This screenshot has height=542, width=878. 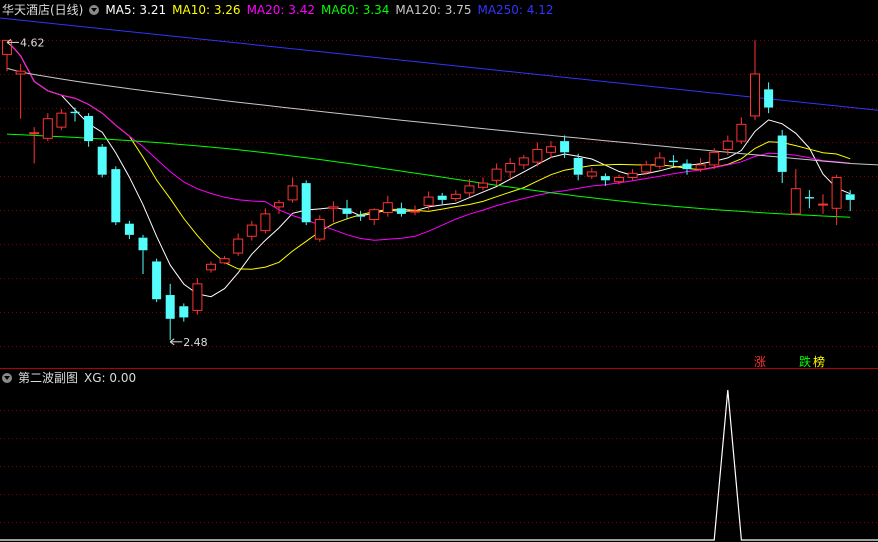 I want to click on ma120-label: MA120: 3.75, so click(x=433, y=10).